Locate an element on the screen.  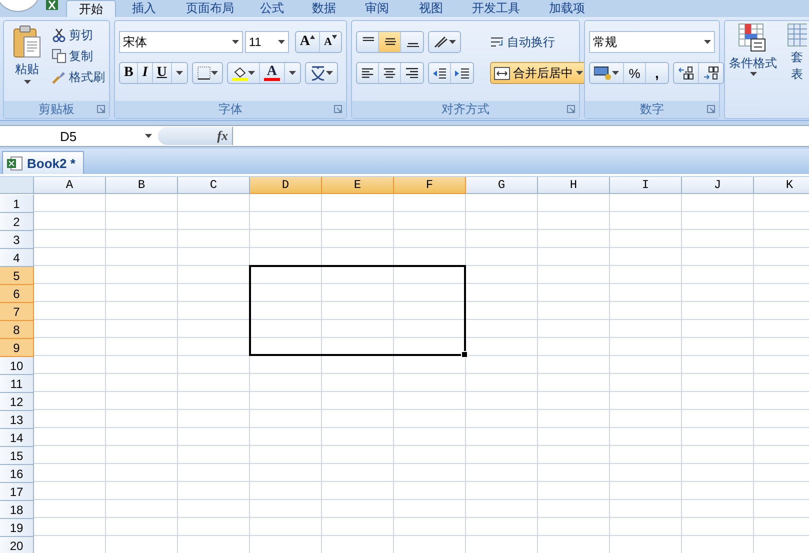
column-header: K is located at coordinates (781, 185).